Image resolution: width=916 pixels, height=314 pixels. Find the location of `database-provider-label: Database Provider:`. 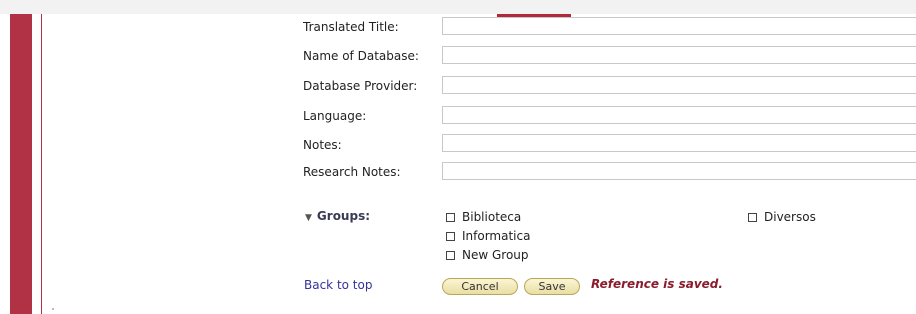

database-provider-label: Database Provider: is located at coordinates (360, 86).